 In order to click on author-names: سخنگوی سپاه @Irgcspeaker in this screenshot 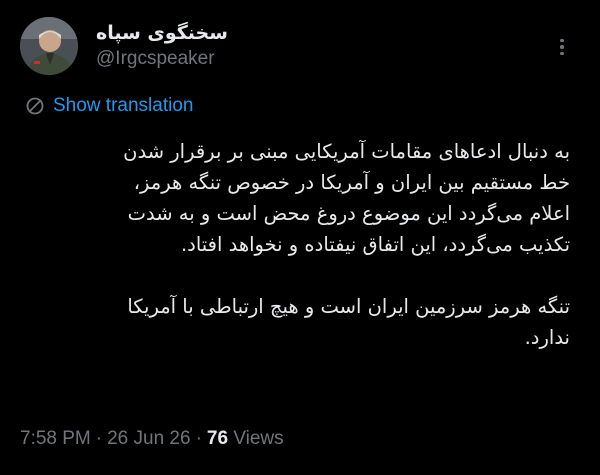, I will do `click(162, 46)`.